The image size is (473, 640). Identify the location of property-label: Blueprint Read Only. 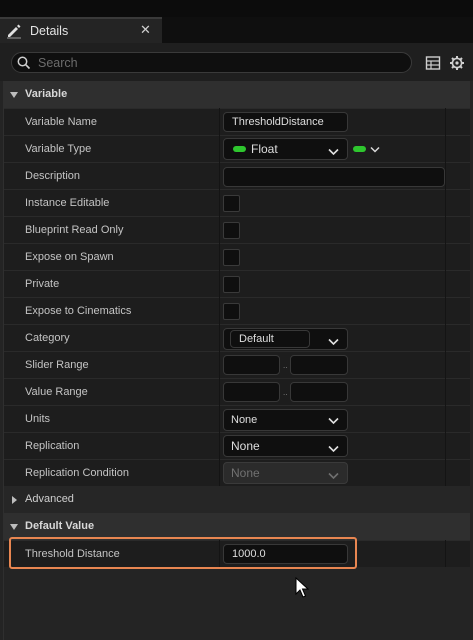
(74, 230).